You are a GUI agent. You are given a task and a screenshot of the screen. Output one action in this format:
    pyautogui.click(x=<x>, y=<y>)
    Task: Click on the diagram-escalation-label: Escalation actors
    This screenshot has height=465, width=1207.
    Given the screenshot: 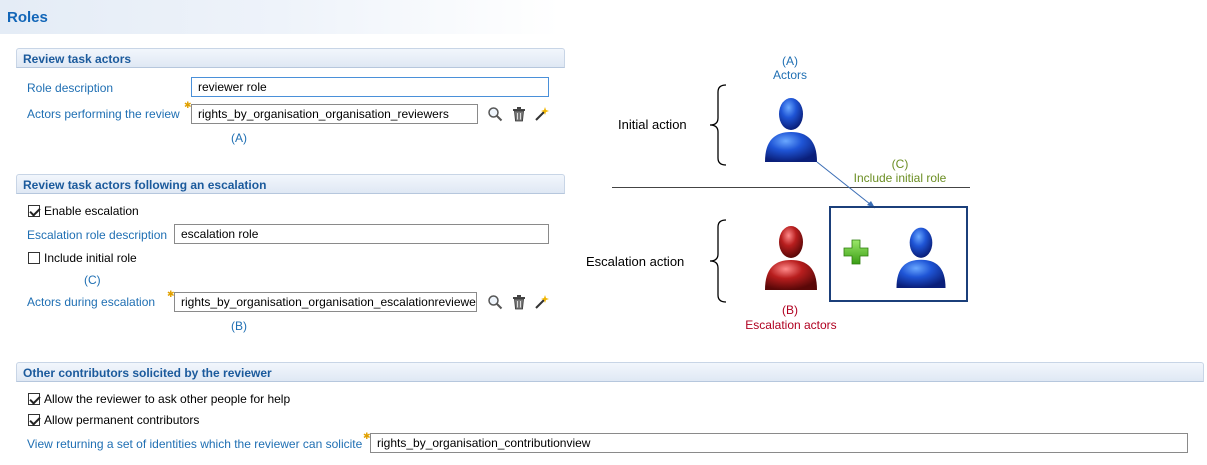 What is the action you would take?
    pyautogui.click(x=791, y=325)
    